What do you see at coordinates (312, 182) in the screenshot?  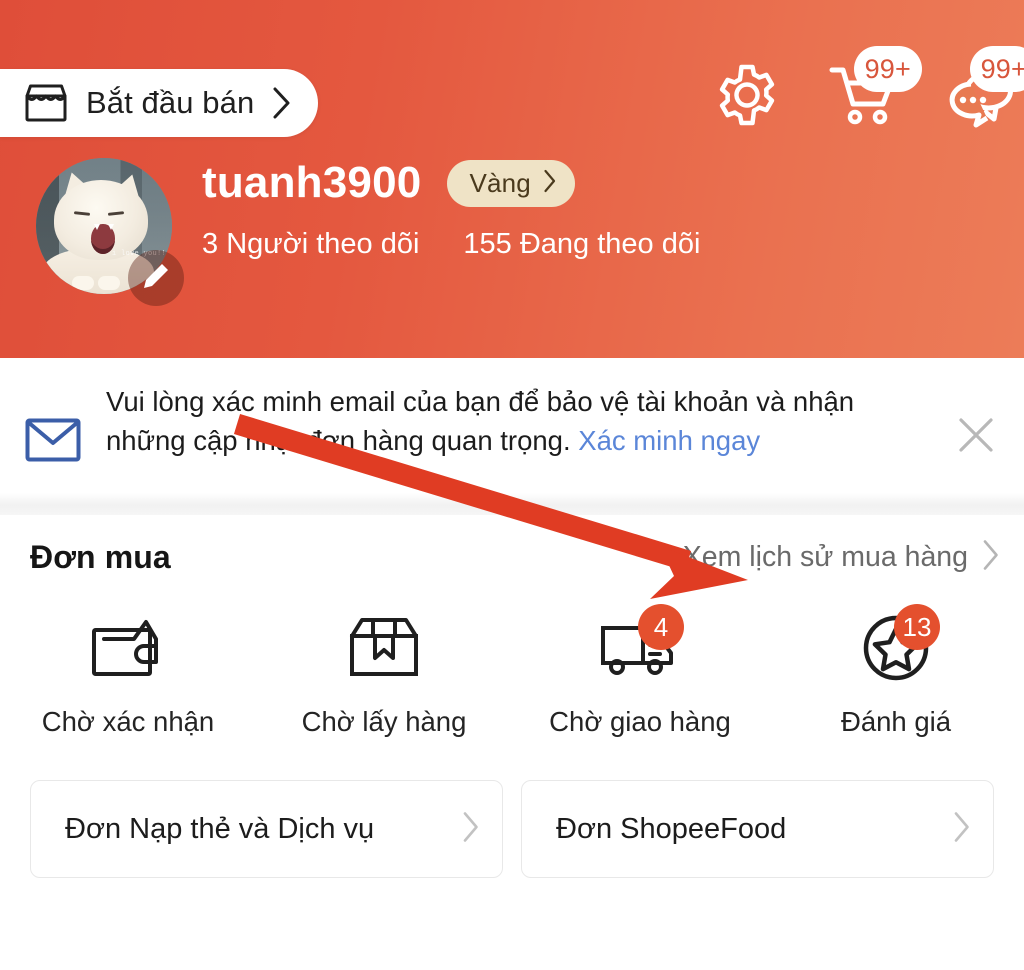 I see `username: tuanh3900` at bounding box center [312, 182].